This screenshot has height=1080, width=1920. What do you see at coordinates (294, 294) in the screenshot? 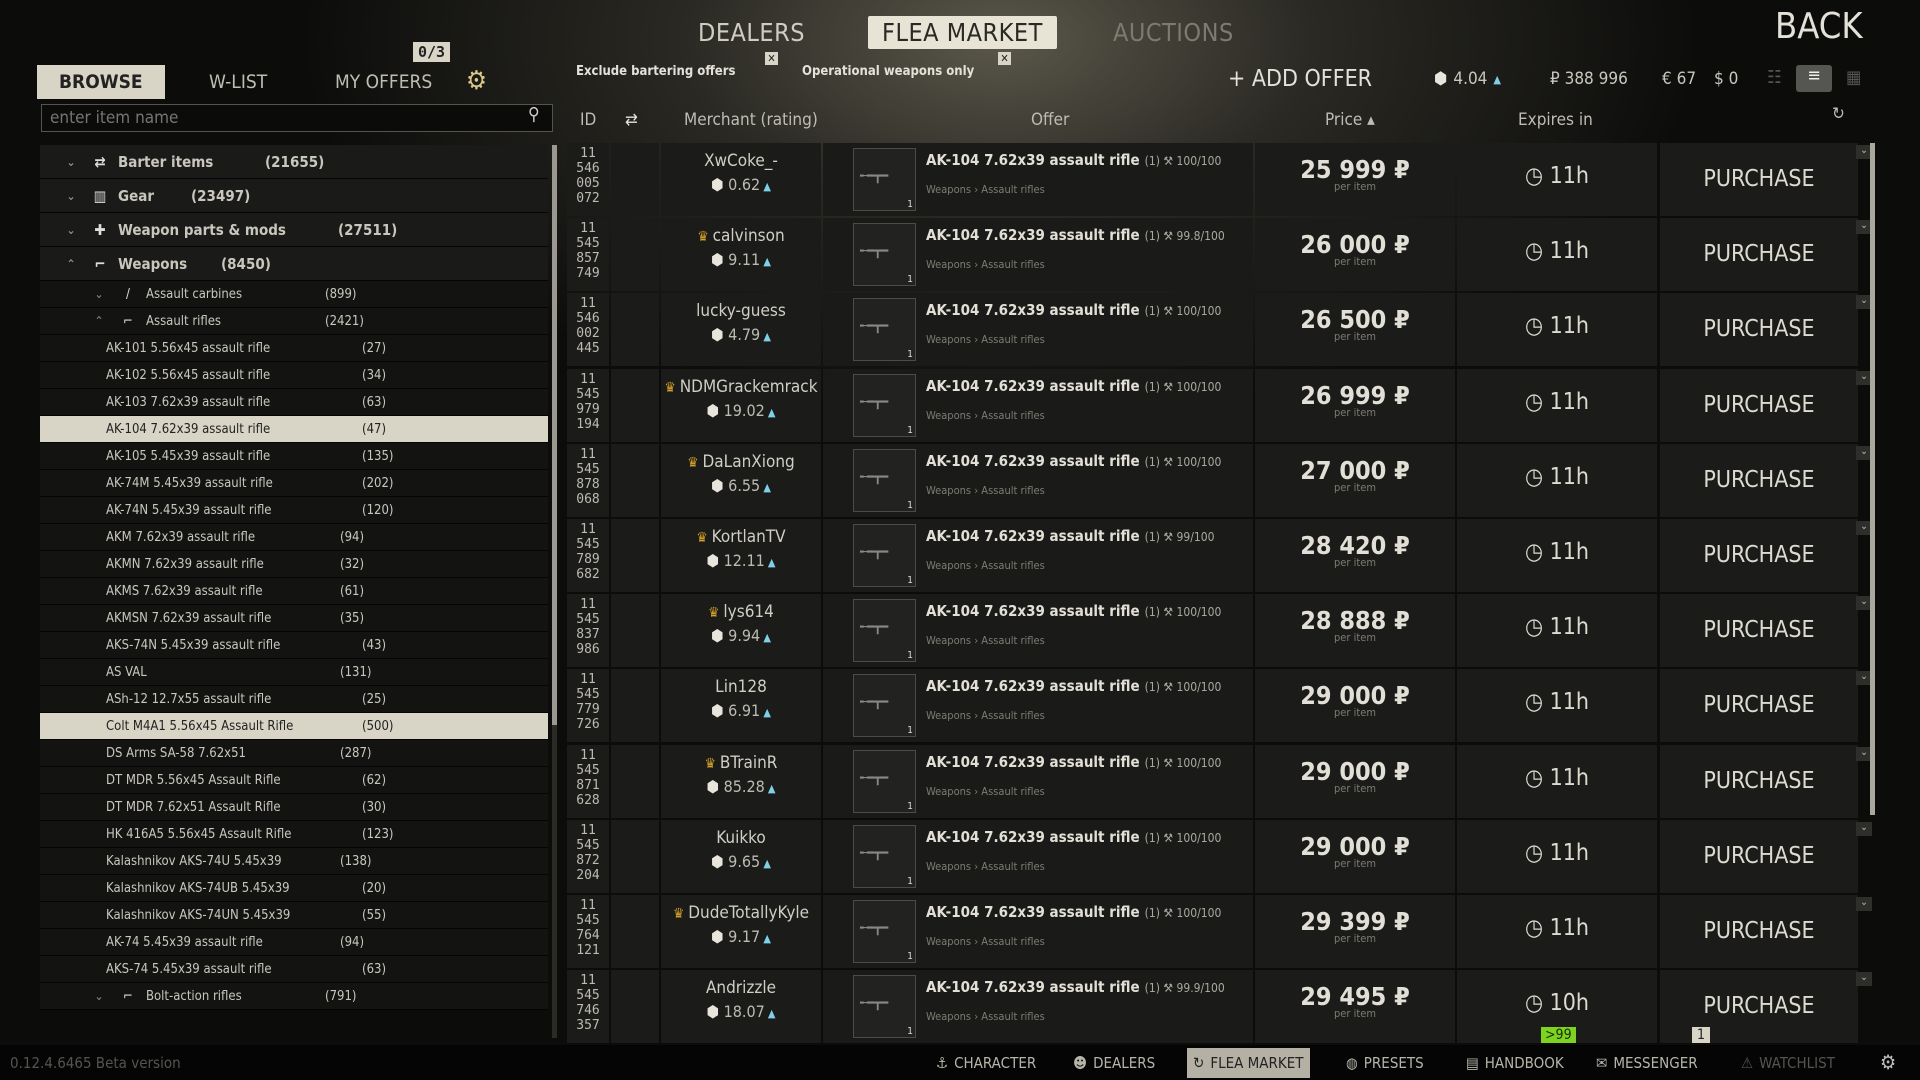
I see `tree-item: ⌄ / Assault carbines (899)` at bounding box center [294, 294].